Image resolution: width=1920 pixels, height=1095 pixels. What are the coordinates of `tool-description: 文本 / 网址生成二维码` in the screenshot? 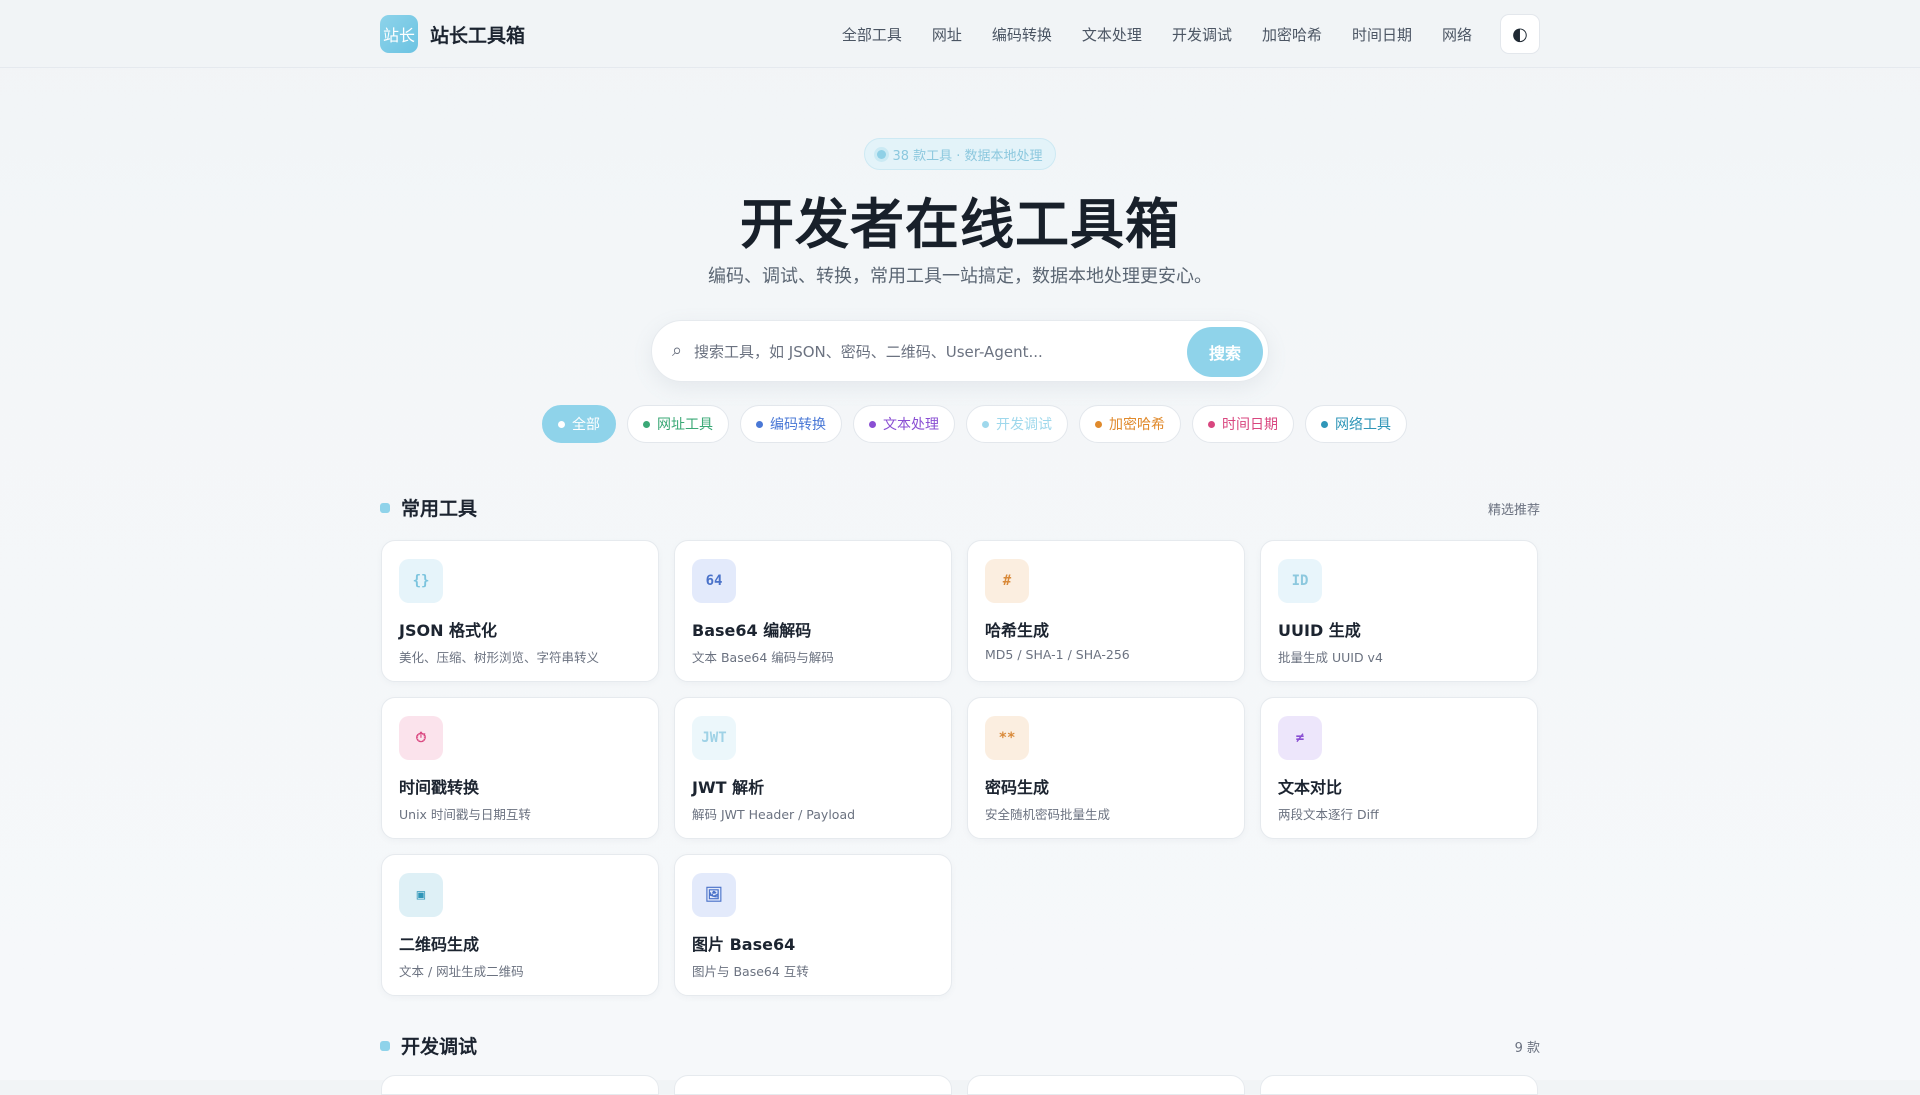 It's located at (461, 971).